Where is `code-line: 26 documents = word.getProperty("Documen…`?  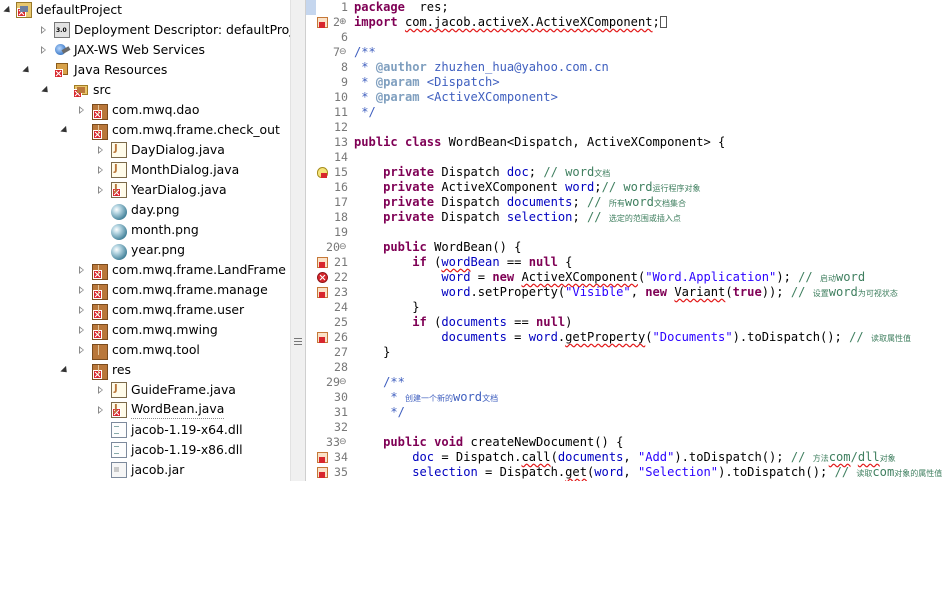 code-line: 26 documents = word.getProperty("Documen… is located at coordinates (626, 337).